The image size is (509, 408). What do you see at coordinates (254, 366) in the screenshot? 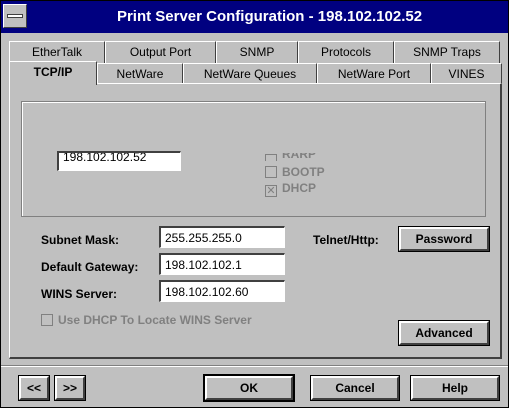
I see `bottom-separator` at bounding box center [254, 366].